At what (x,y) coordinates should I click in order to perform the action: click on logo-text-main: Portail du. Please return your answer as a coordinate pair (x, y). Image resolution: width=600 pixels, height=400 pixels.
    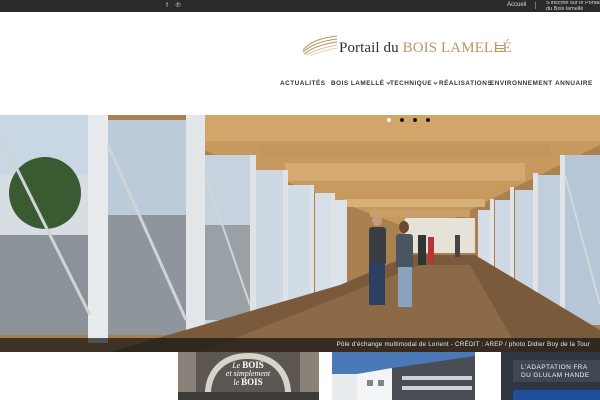
    Looking at the image, I should click on (371, 48).